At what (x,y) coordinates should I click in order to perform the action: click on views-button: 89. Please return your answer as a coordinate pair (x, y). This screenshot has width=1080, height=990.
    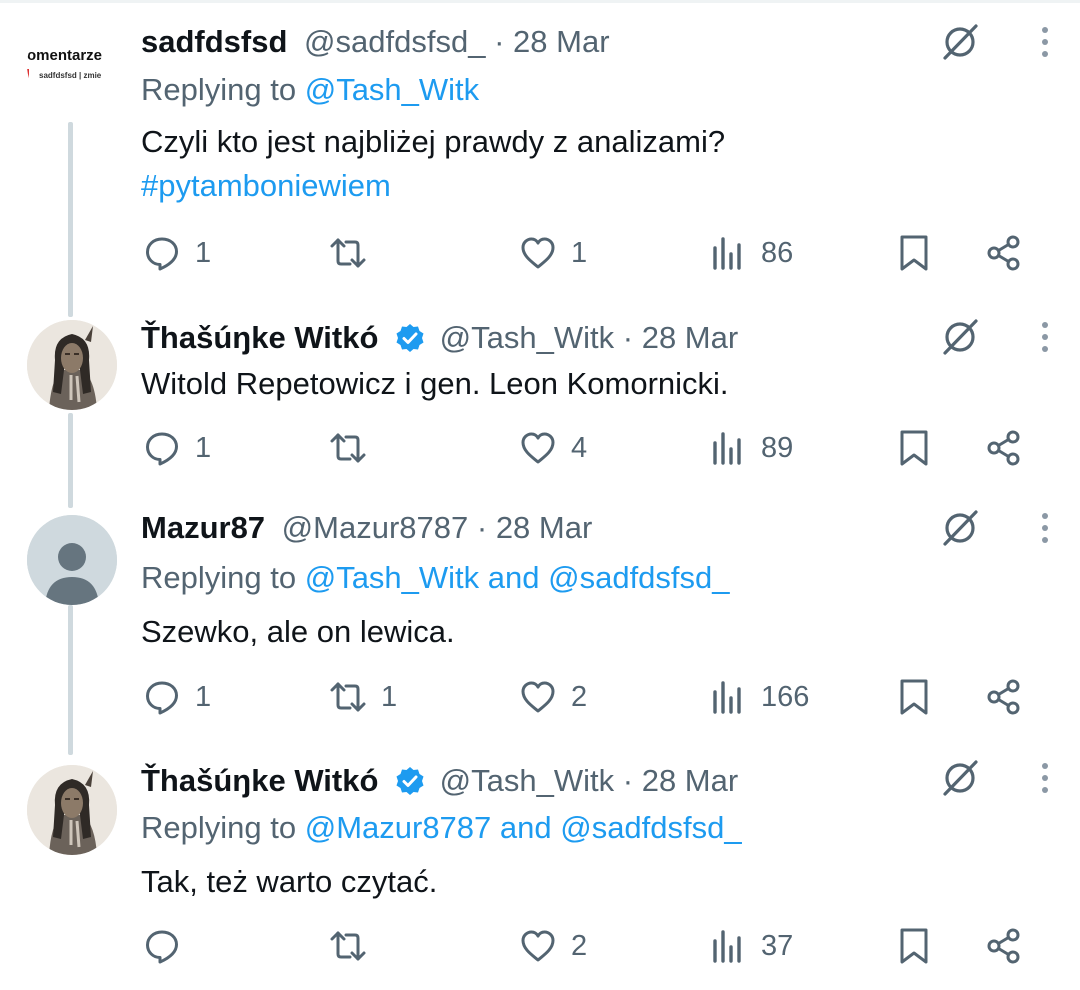
    Looking at the image, I should click on (751, 448).